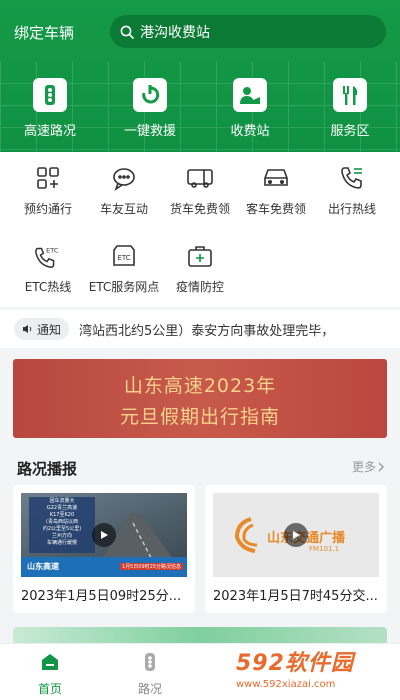 Image resolution: width=400 pixels, height=700 pixels. I want to click on thumb-sub: FM101.1, so click(324, 549).